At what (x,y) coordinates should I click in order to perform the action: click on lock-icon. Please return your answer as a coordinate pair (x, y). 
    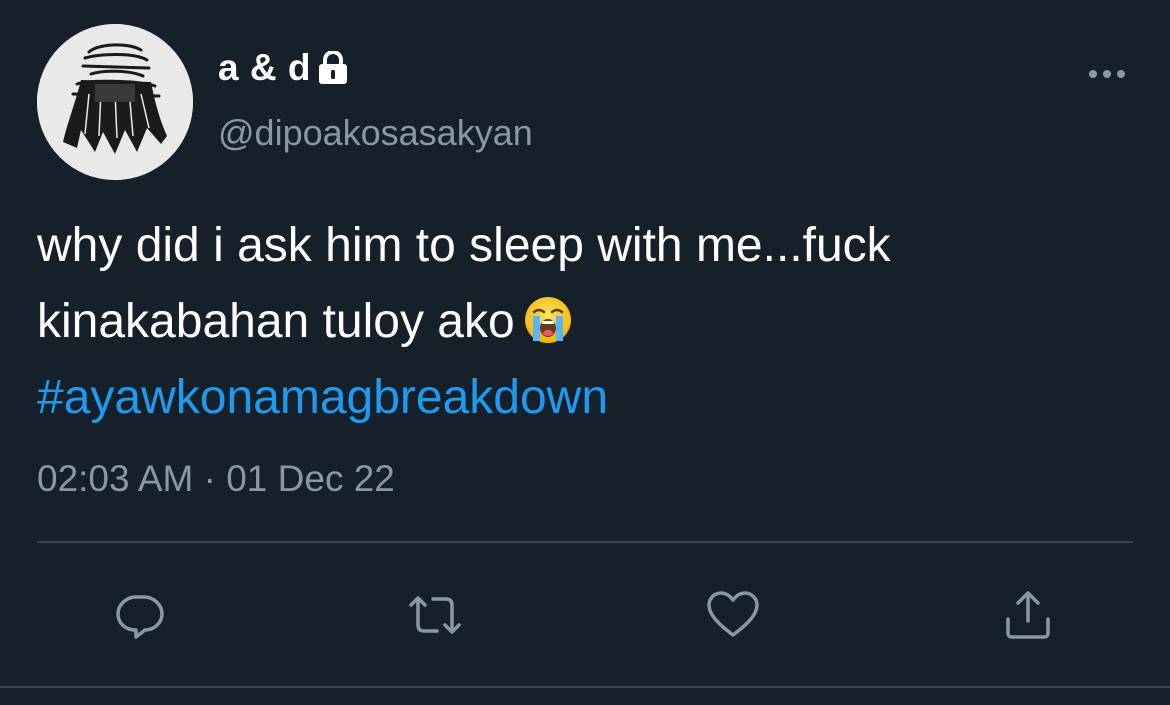
    Looking at the image, I should click on (333, 67).